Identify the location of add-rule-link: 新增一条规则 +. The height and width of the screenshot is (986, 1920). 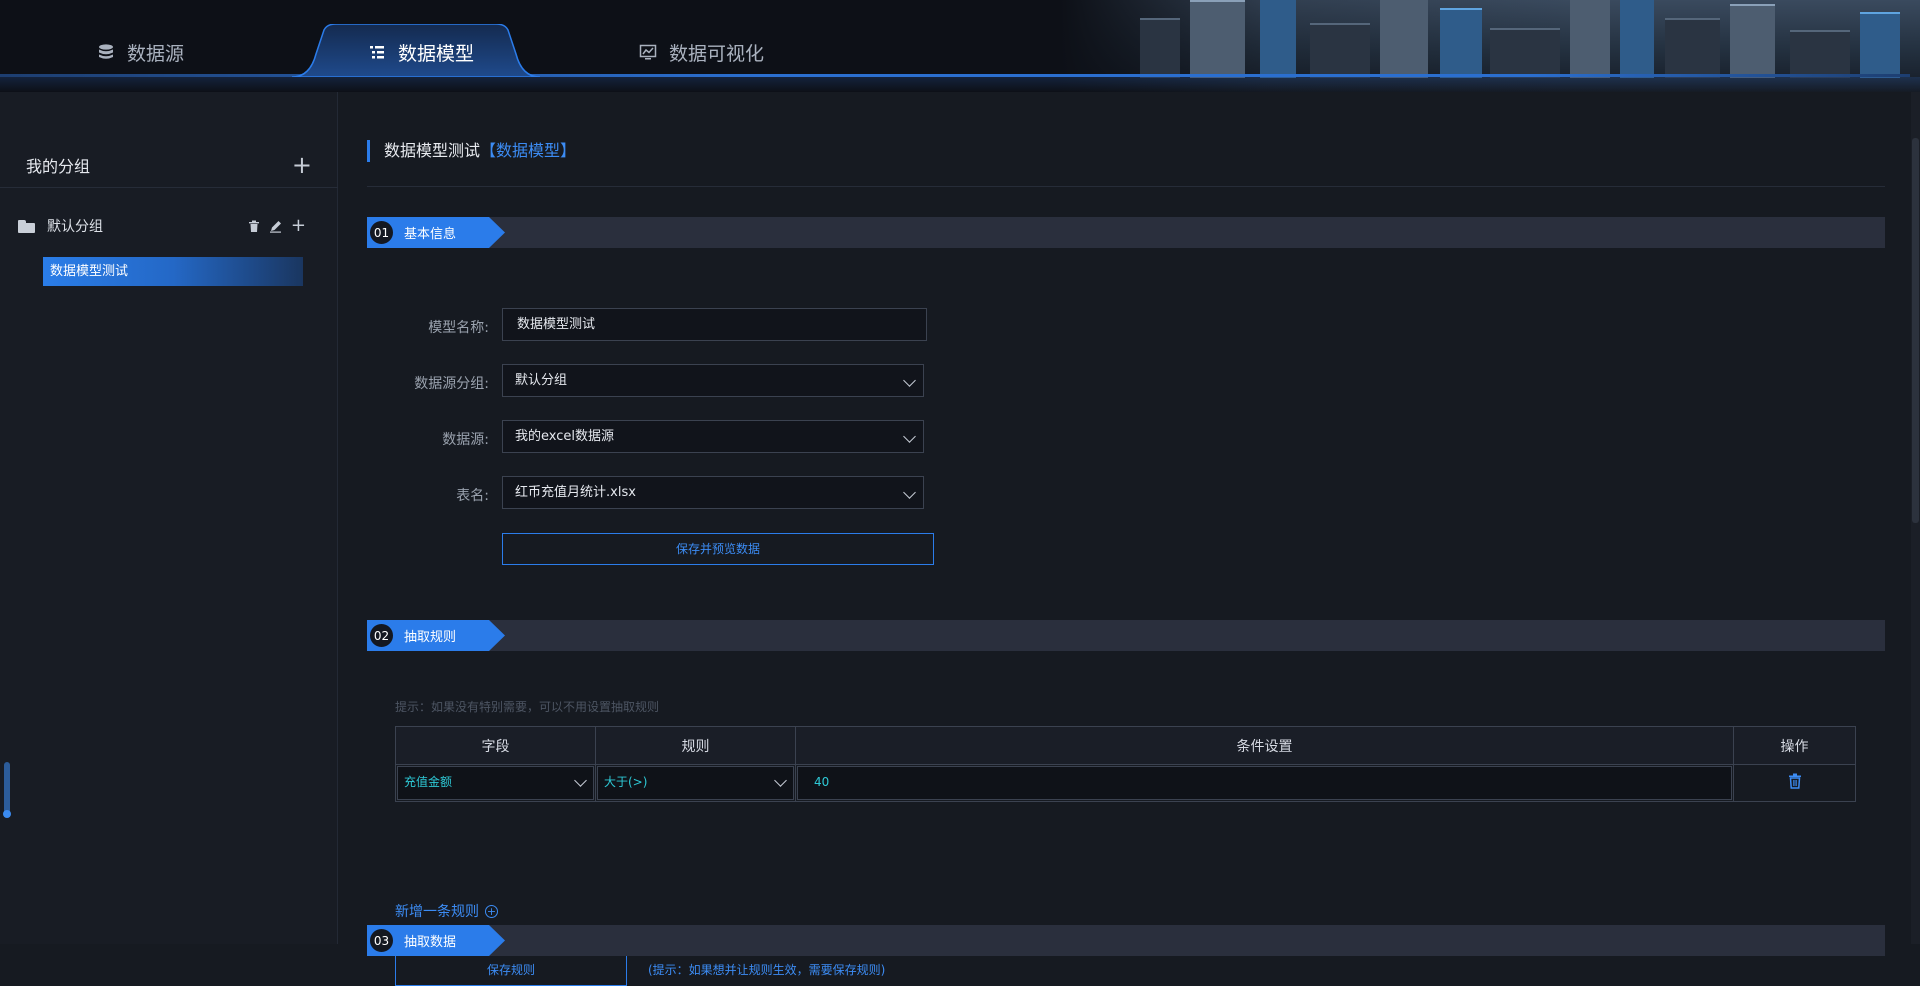
(446, 911).